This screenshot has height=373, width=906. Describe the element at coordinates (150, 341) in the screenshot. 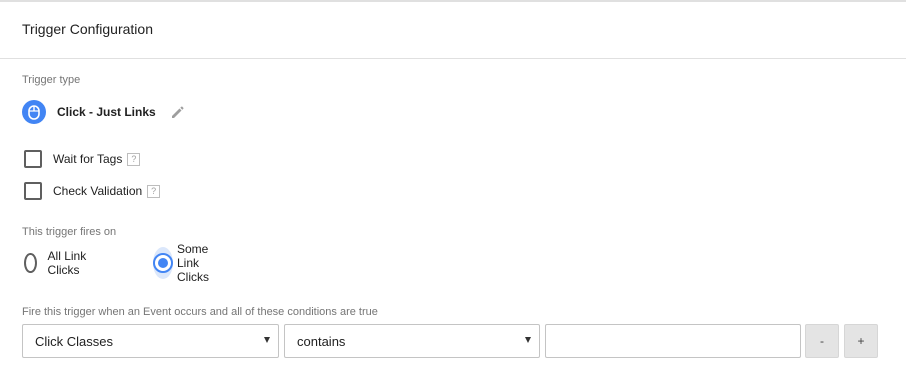

I see `variable-select: Click Classes` at that location.